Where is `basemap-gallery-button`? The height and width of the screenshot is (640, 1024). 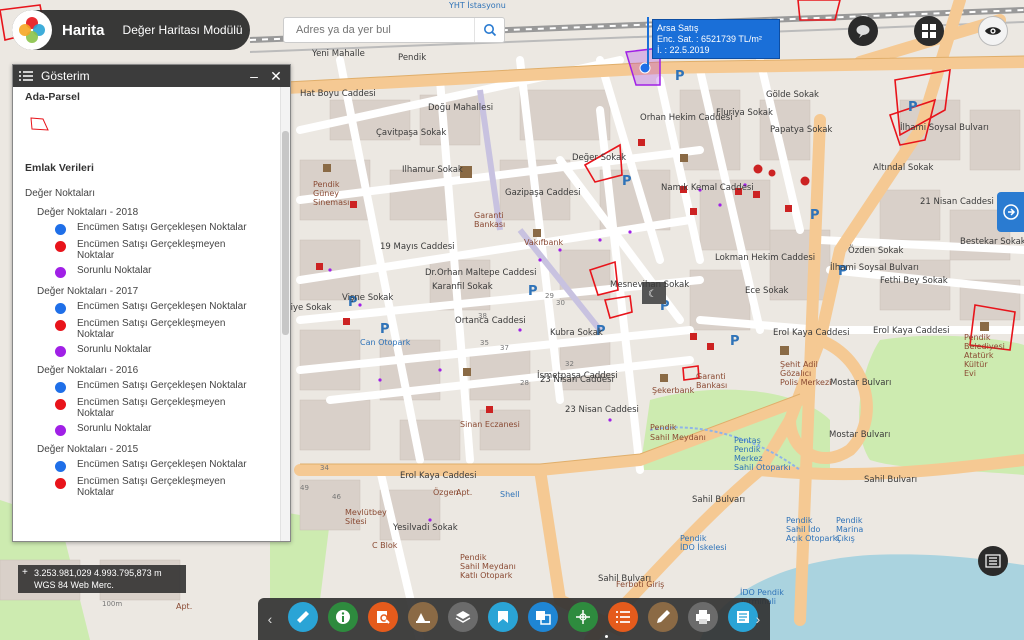
basemap-gallery-button is located at coordinates (929, 31).